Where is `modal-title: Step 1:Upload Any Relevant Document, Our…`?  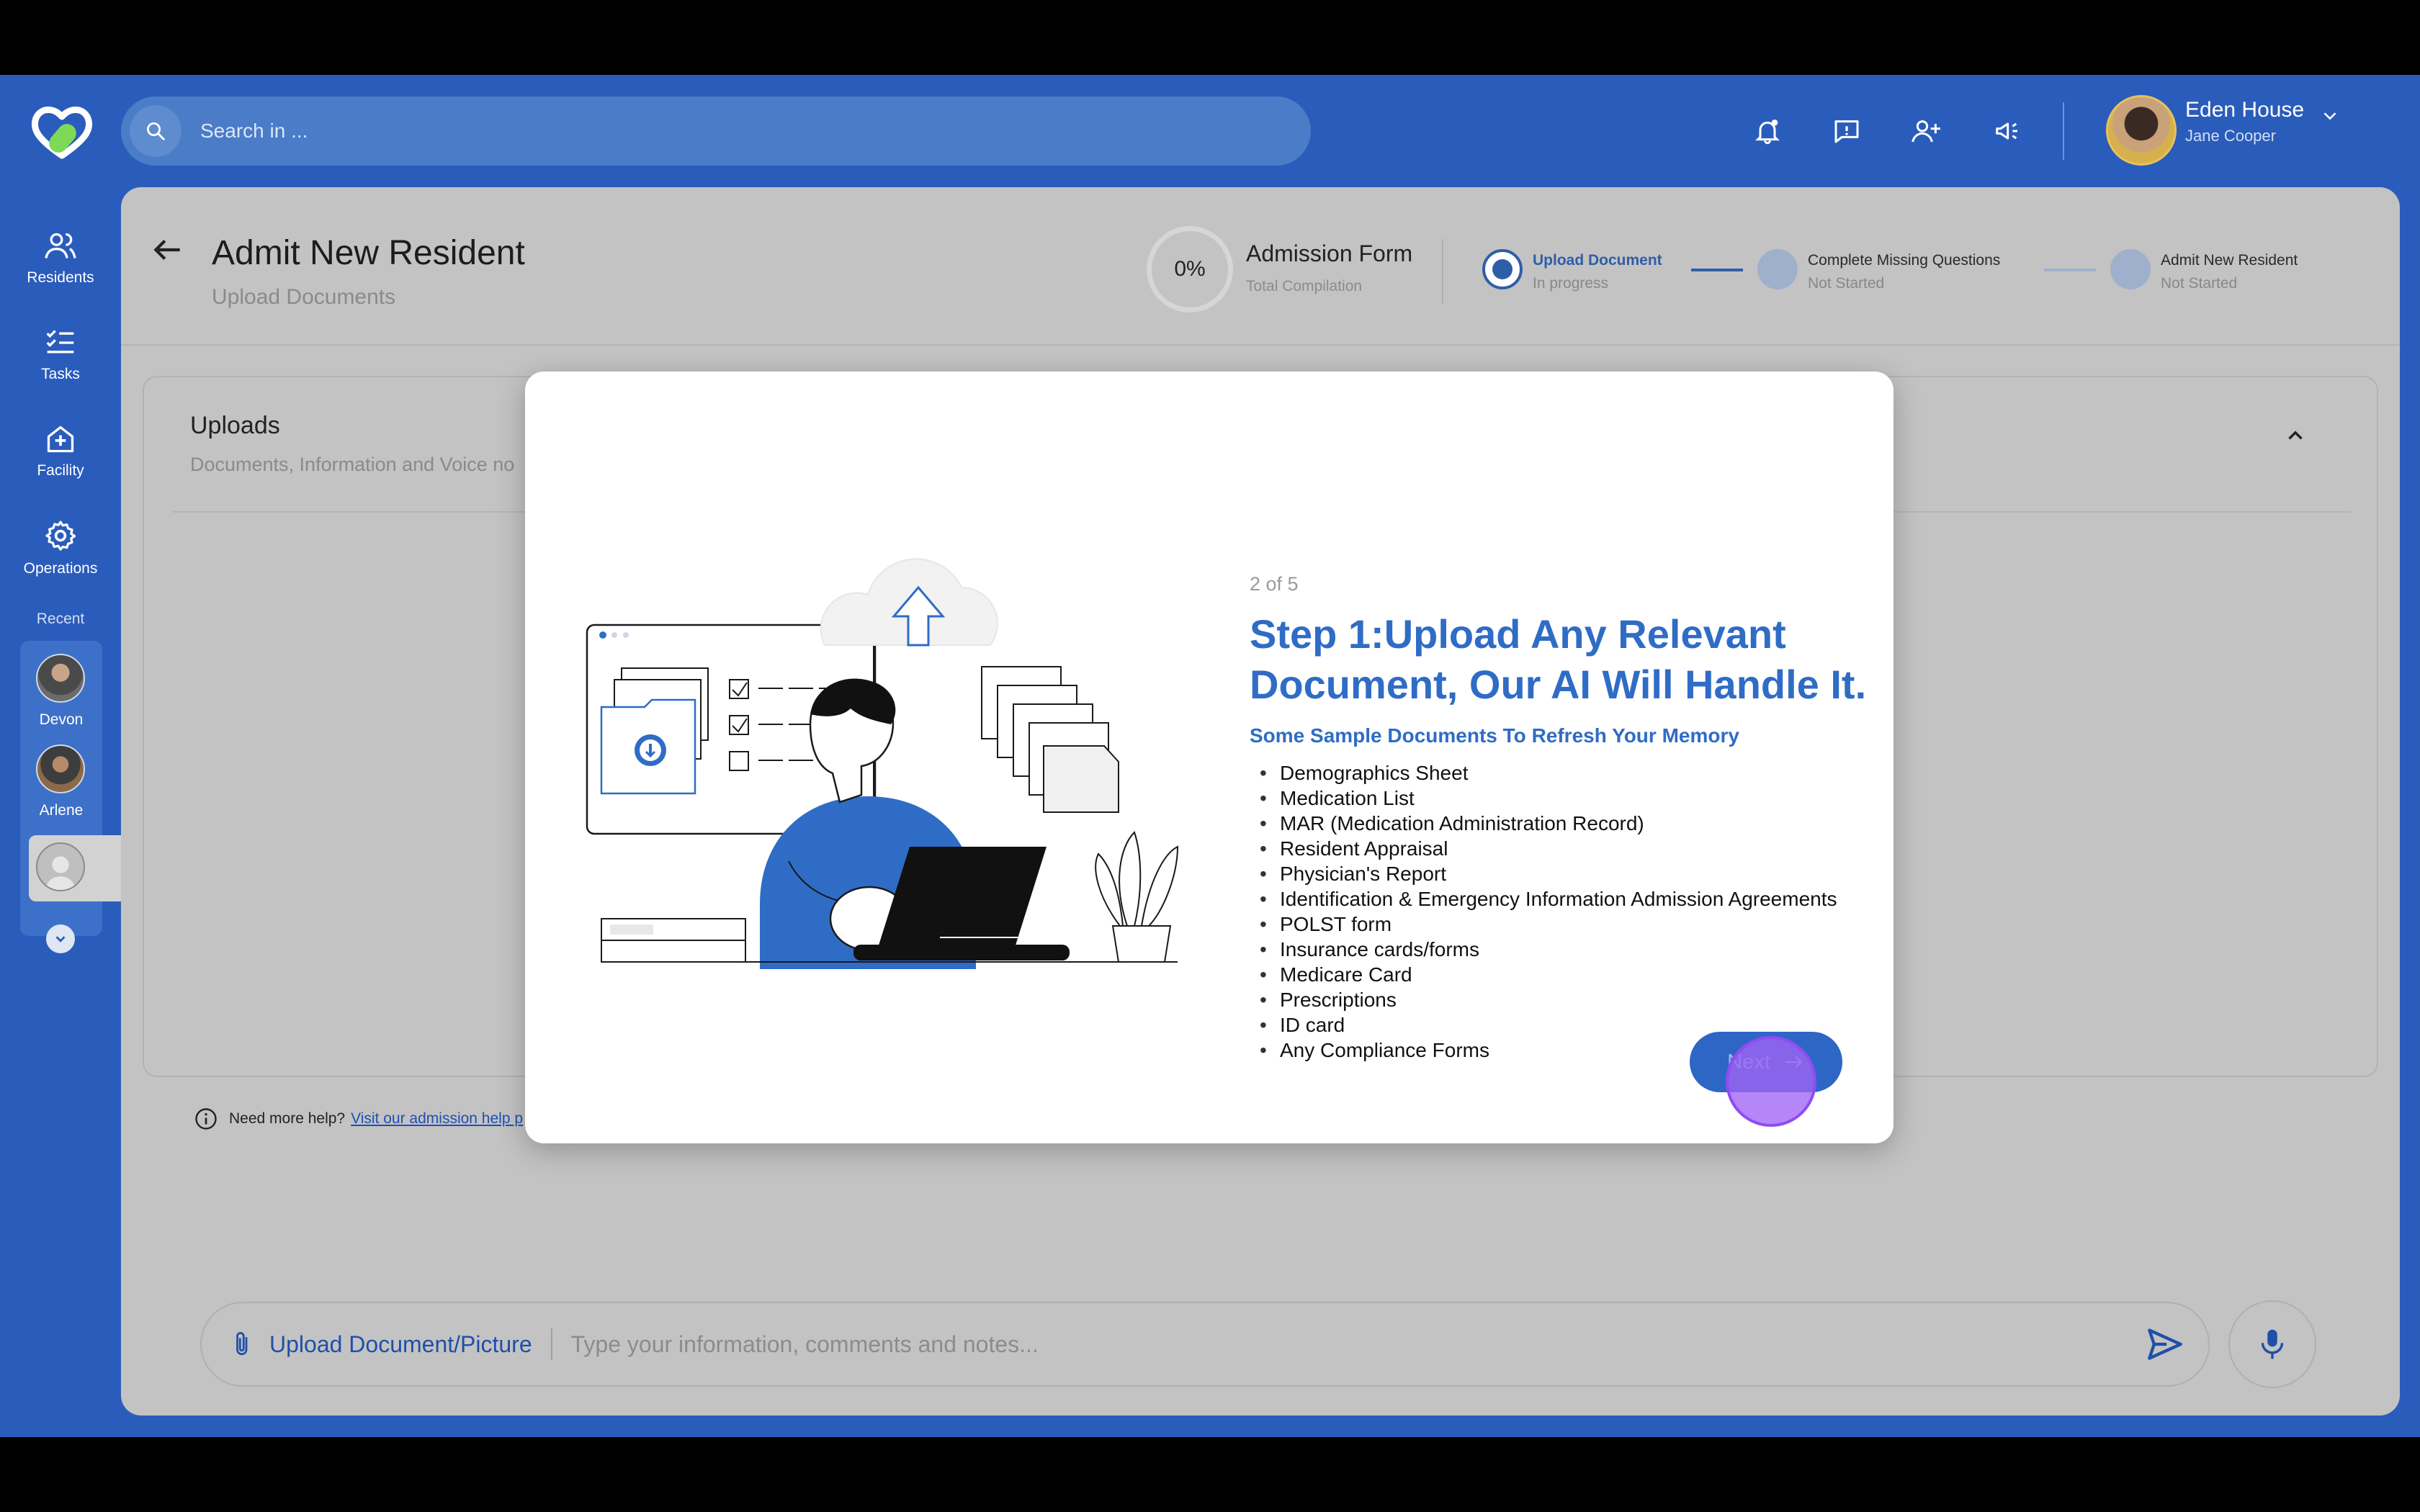
modal-title: Step 1:Upload Any Relevant Document, Our… is located at coordinates (1559, 659).